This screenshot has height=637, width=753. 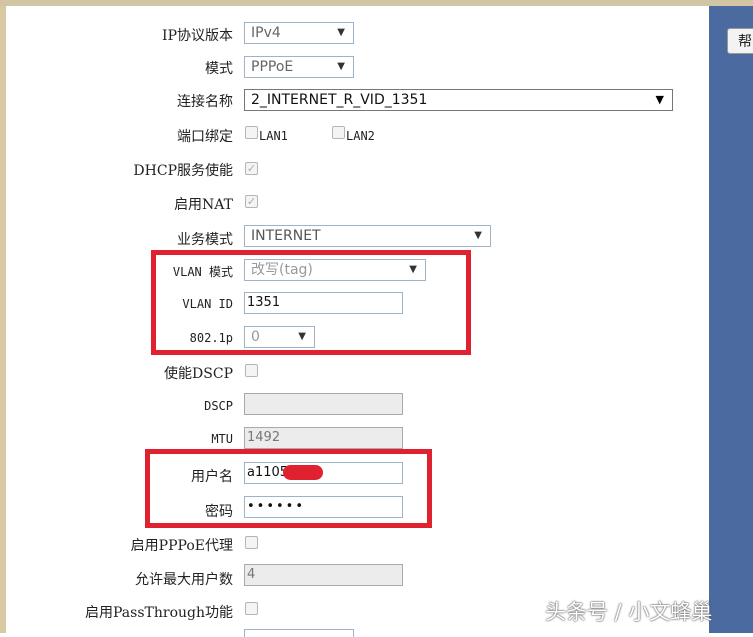 What do you see at coordinates (3, 319) in the screenshot?
I see `window-left-border` at bounding box center [3, 319].